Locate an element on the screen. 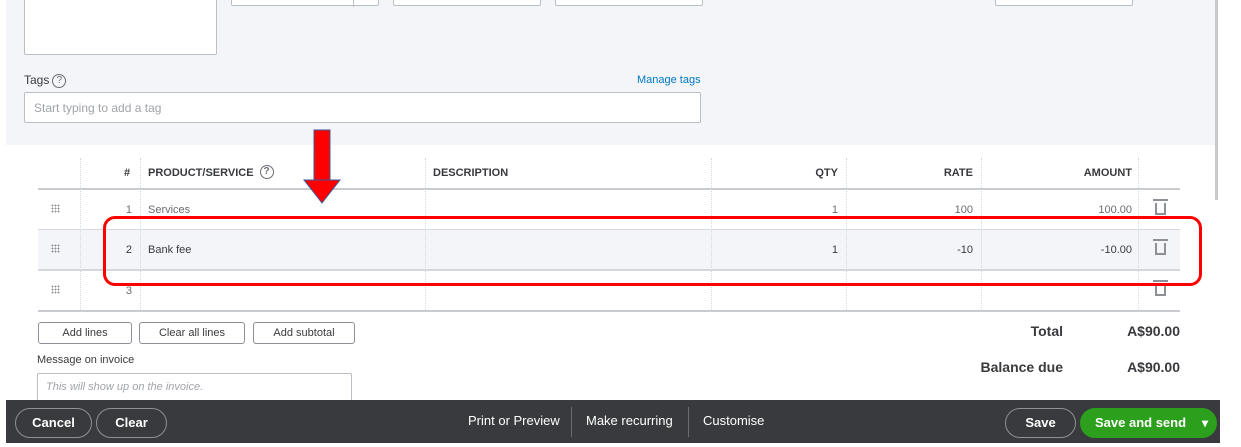  tags-label: Tags? is located at coordinates (45, 80).